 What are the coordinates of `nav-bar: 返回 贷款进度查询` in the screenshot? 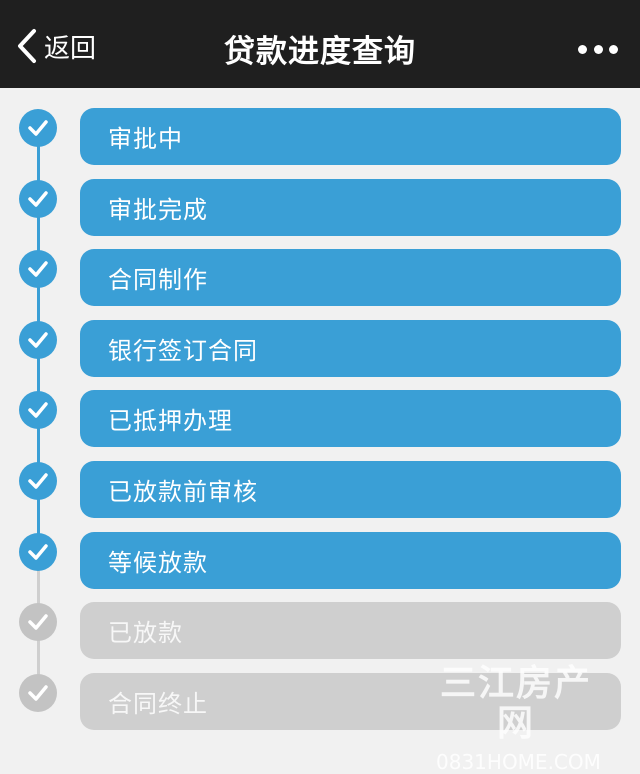 It's located at (320, 44).